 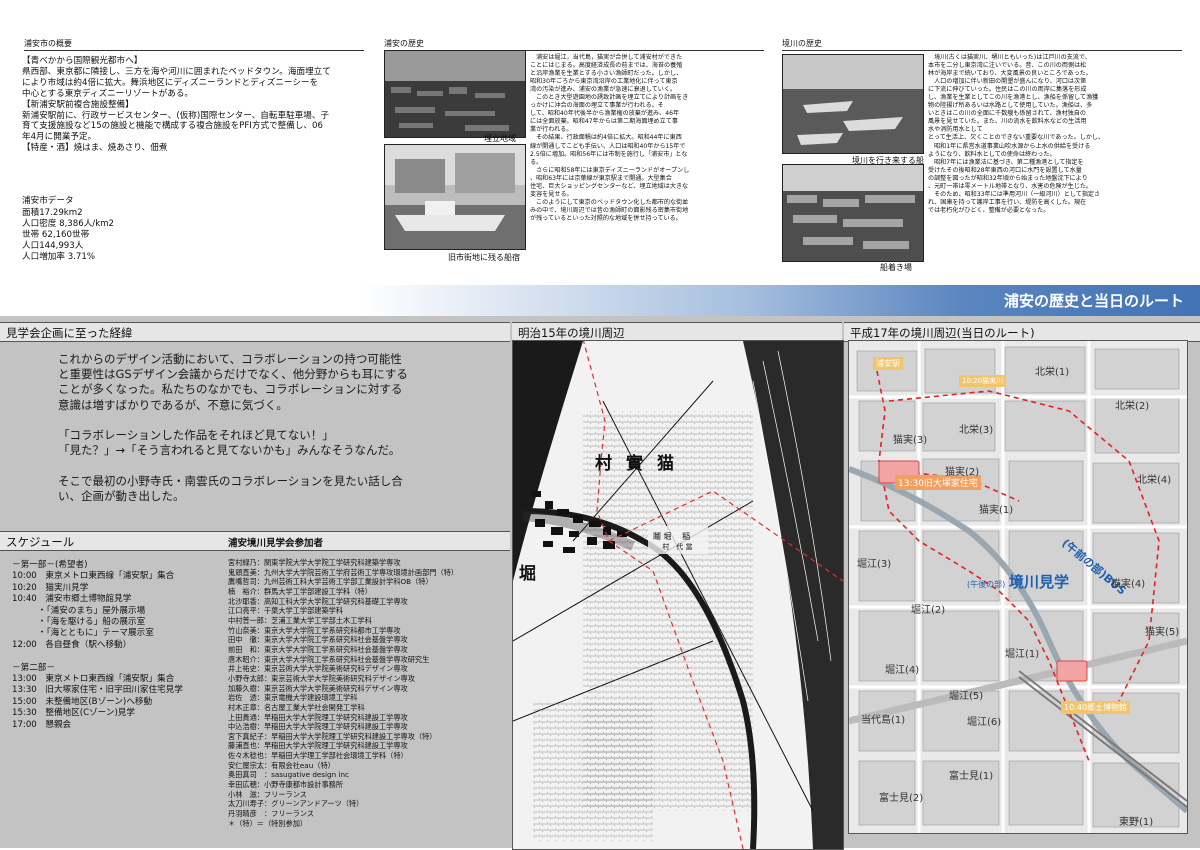 What do you see at coordinates (982, 44) in the screenshot?
I see `sakaigawa-heading: 境川の歴史` at bounding box center [982, 44].